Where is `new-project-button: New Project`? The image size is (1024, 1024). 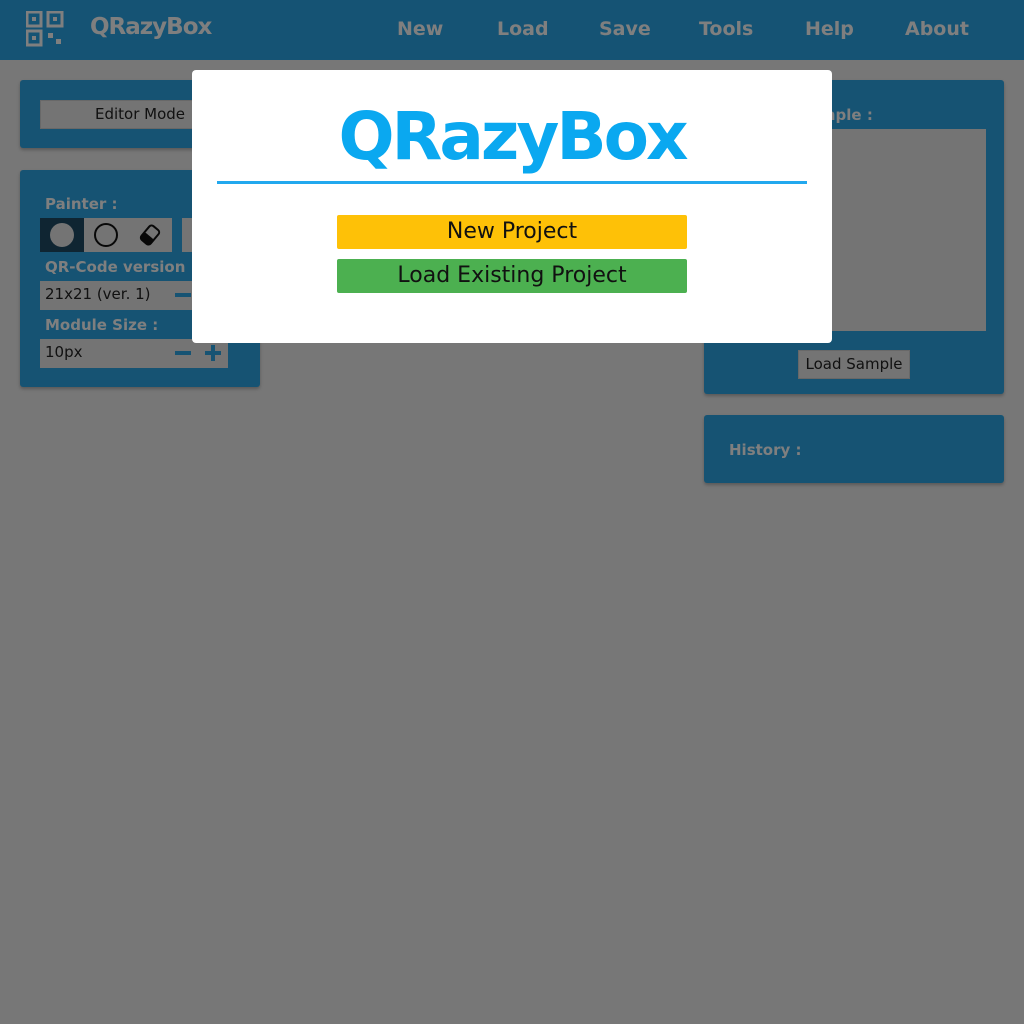 new-project-button: New Project is located at coordinates (512, 232).